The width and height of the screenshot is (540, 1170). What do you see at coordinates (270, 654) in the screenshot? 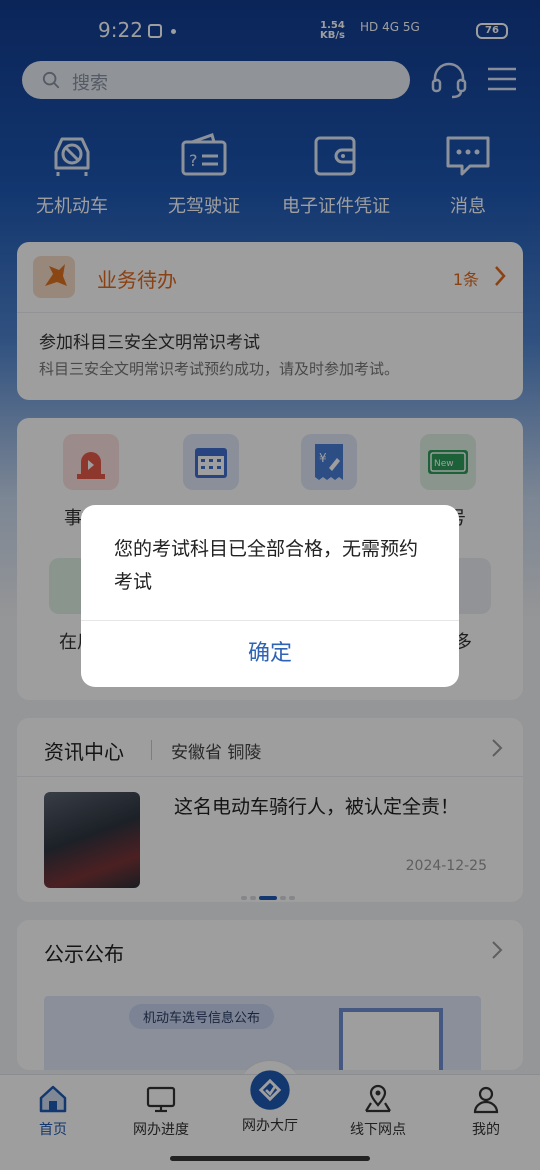
I see `confirm-button: 确定` at bounding box center [270, 654].